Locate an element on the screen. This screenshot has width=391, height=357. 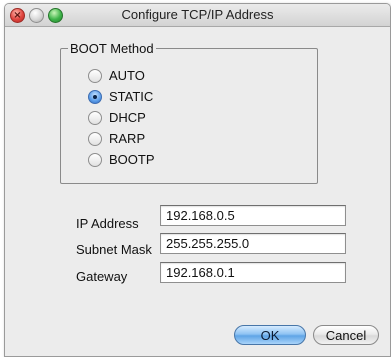
radio-label-static: STATIC is located at coordinates (131, 96).